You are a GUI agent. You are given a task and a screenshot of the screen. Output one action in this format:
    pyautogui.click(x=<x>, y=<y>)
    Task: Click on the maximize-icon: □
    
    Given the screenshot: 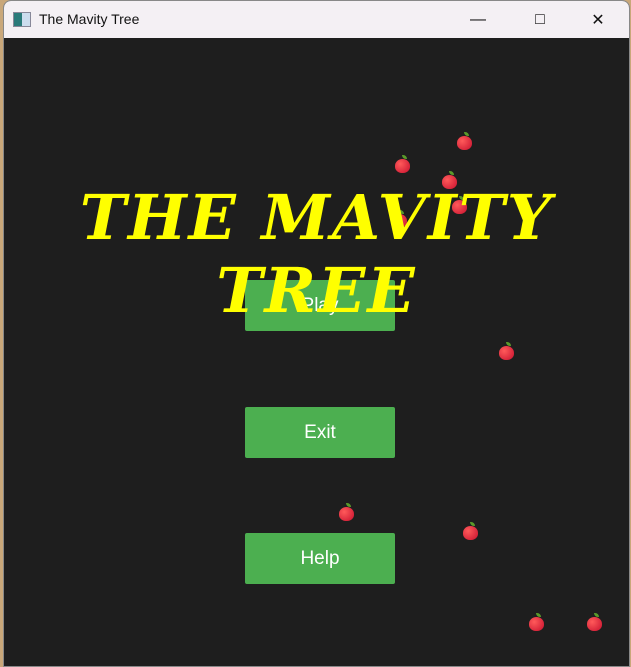 What is the action you would take?
    pyautogui.click(x=540, y=19)
    